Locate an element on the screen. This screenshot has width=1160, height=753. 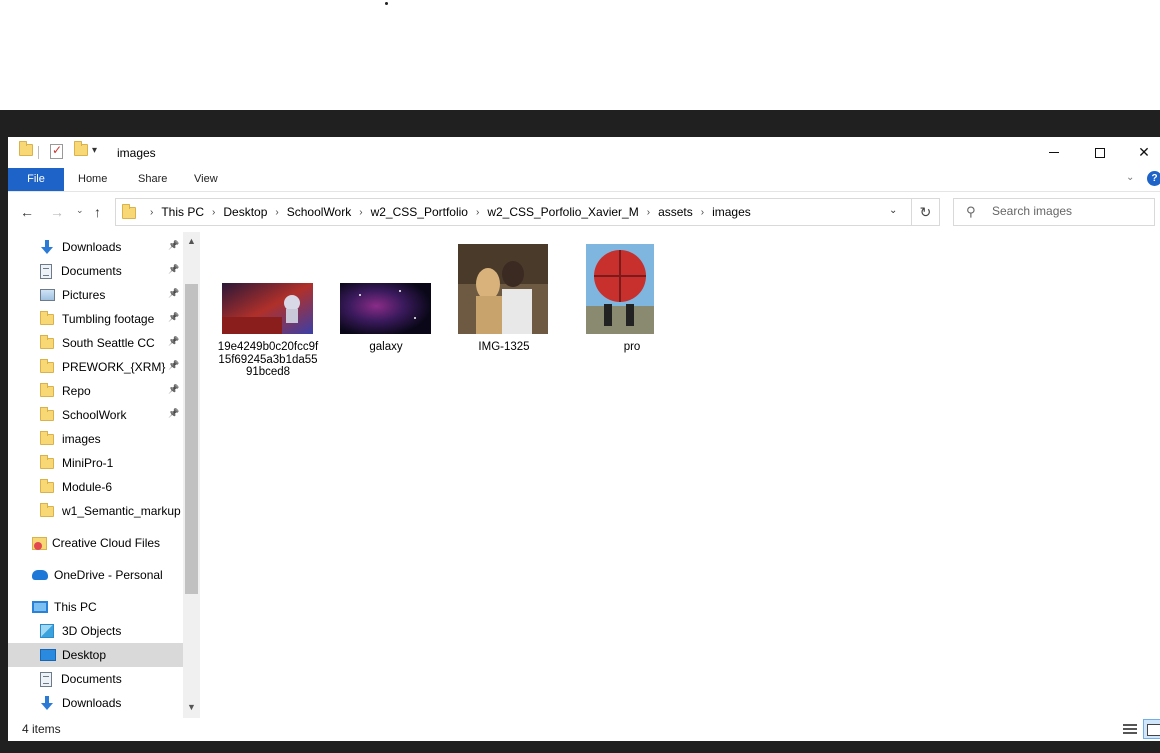
sidebar-item-3d-objects: 3D Objects is located at coordinates (95, 631).